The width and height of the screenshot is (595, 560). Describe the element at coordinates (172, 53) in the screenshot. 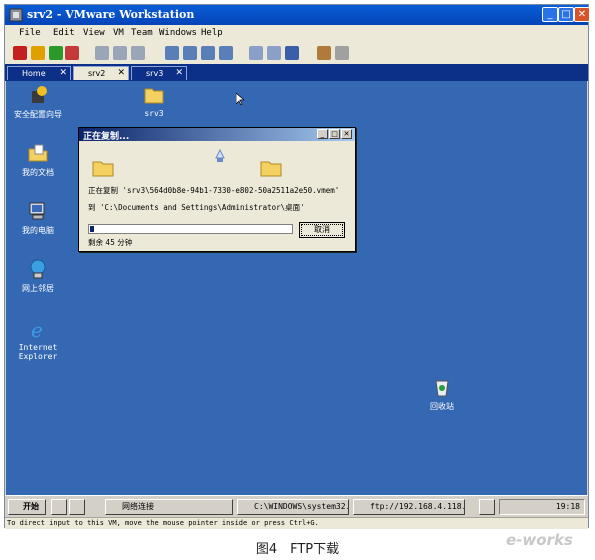

I see `summary-view-icon` at that location.